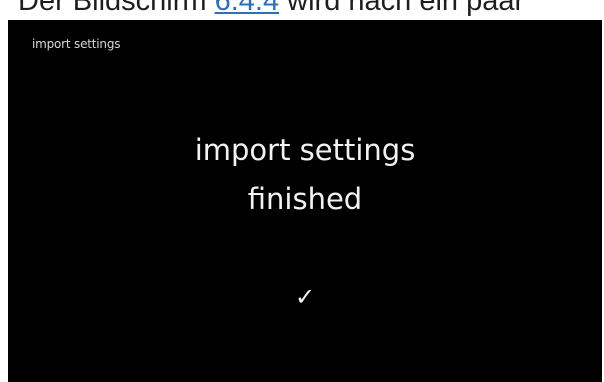  Describe the element at coordinates (305, 297) in the screenshot. I see `checkmark-icon: ✓` at that location.